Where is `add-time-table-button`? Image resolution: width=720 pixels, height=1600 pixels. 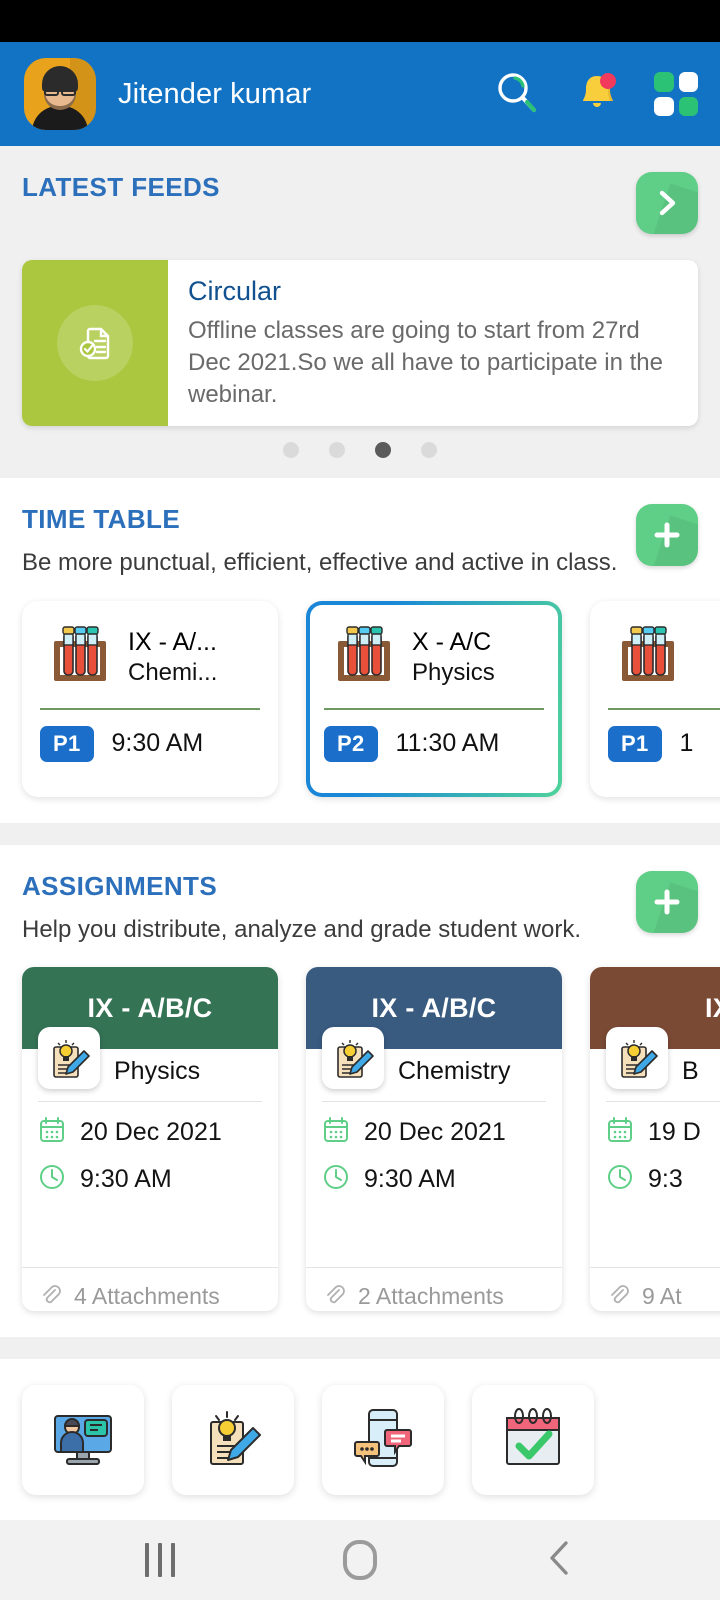
add-time-table-button is located at coordinates (667, 535).